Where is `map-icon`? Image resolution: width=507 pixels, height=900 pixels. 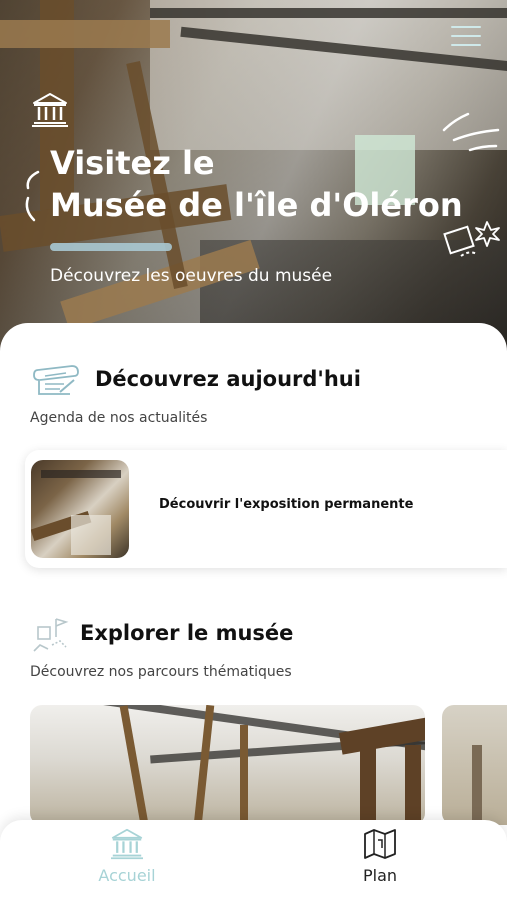
map-icon is located at coordinates (380, 844).